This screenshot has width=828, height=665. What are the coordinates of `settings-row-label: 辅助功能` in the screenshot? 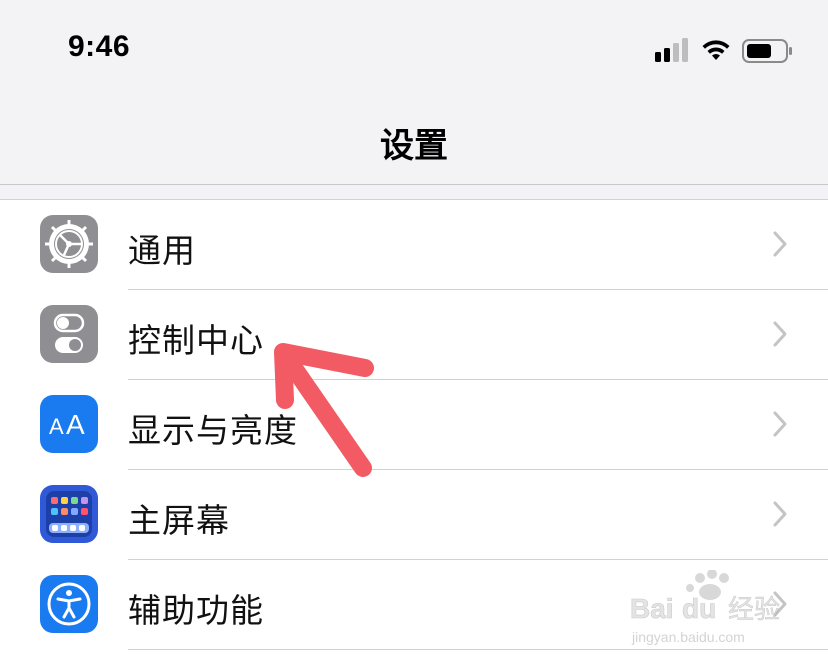 It's located at (196, 610).